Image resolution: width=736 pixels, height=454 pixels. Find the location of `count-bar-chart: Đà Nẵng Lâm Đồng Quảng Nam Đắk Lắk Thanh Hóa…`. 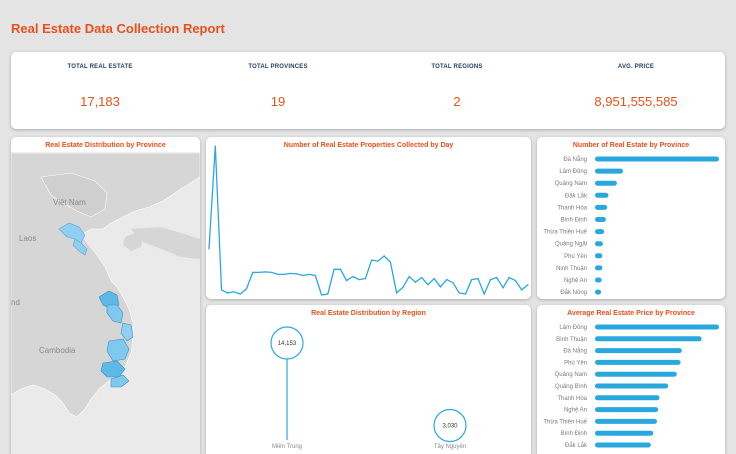

count-bar-chart: Đà Nẵng Lâm Đồng Quảng Nam Đắk Lắk Thanh Hóa… is located at coordinates (631, 218).